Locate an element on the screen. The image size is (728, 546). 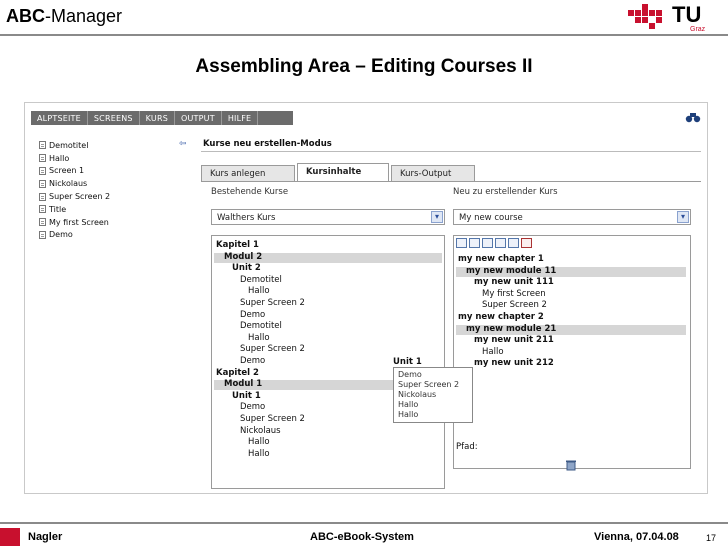
sidebar-item: Title is located at coordinates (111, 209).